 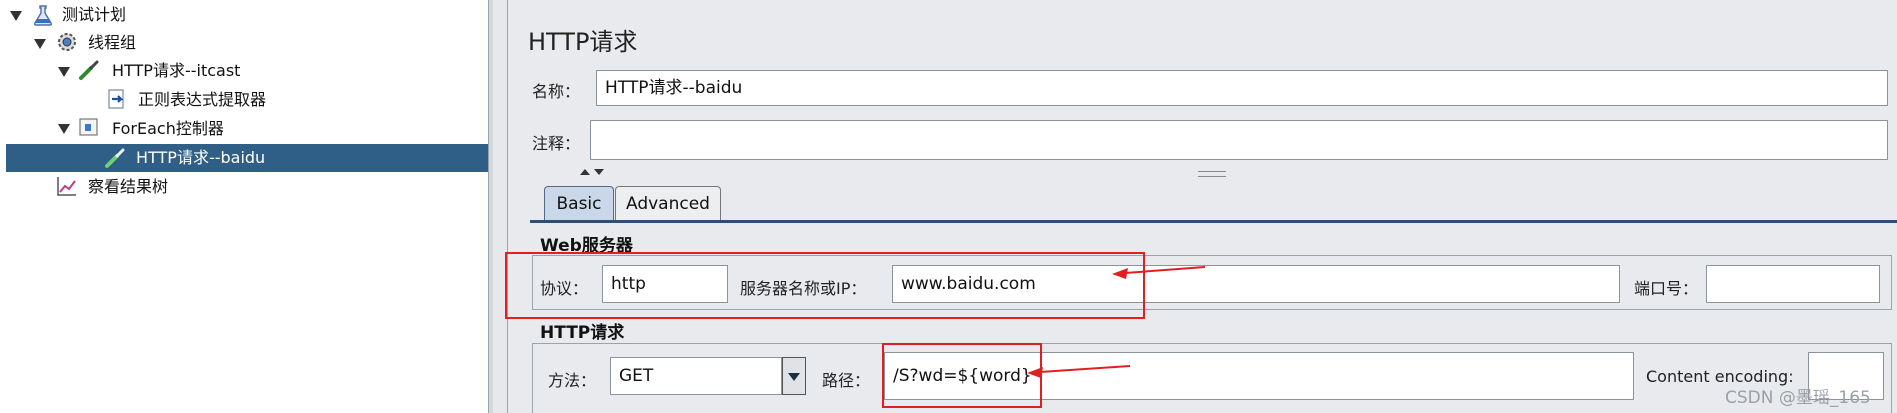 I want to click on annotation-arrows, so click(x=1116, y=322).